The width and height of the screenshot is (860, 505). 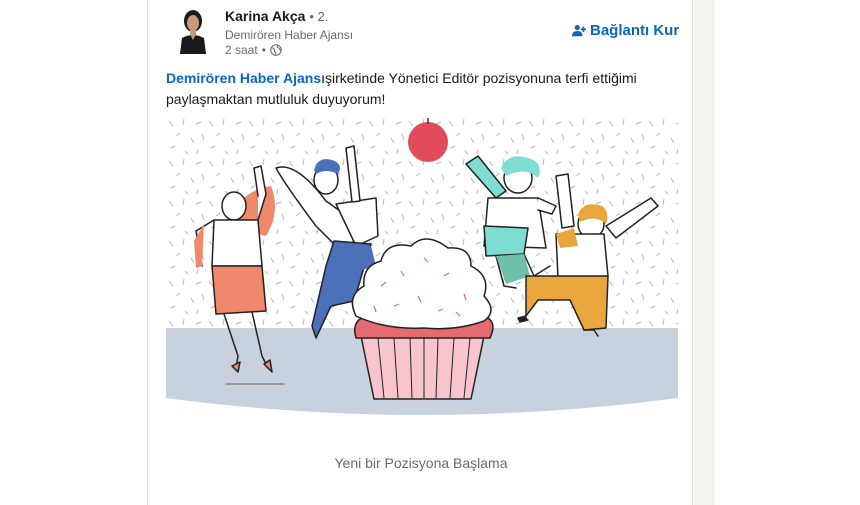 I want to click on celebration-caption: Yeni bir Pozisyona Başlama, so click(x=421, y=463).